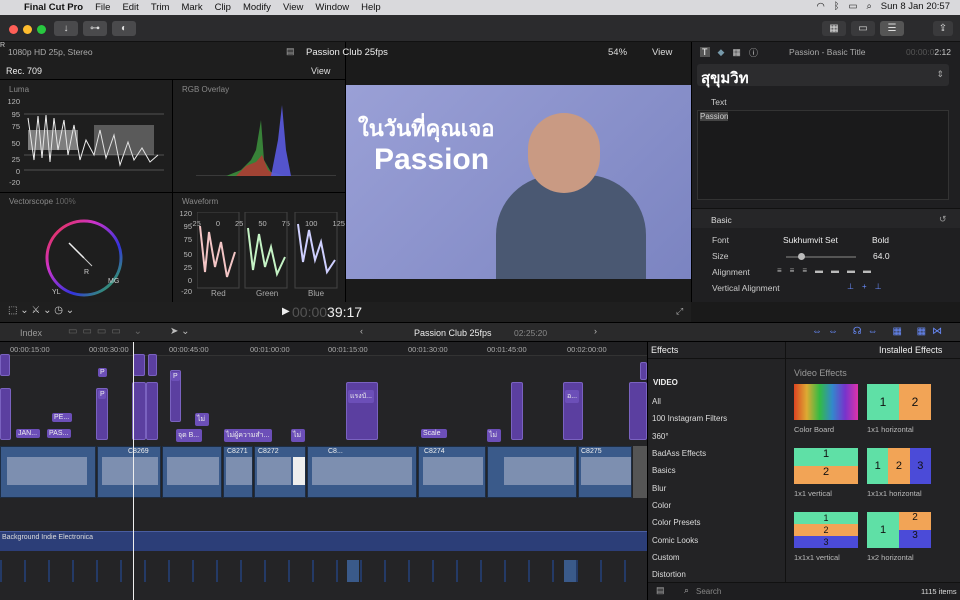 The width and height of the screenshot is (960, 600). Describe the element at coordinates (880, 331) in the screenshot. I see `audio-tools-icons: ⇔⇔ ☊⇔ ▦ ▦⋈` at that location.